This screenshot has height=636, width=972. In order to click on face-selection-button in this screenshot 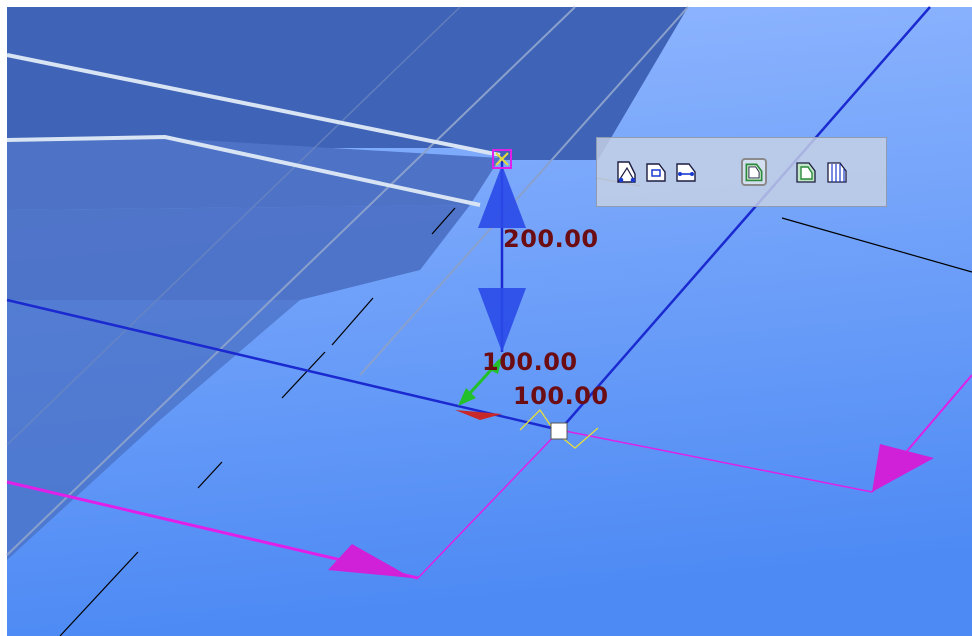, I will do `click(754, 172)`.